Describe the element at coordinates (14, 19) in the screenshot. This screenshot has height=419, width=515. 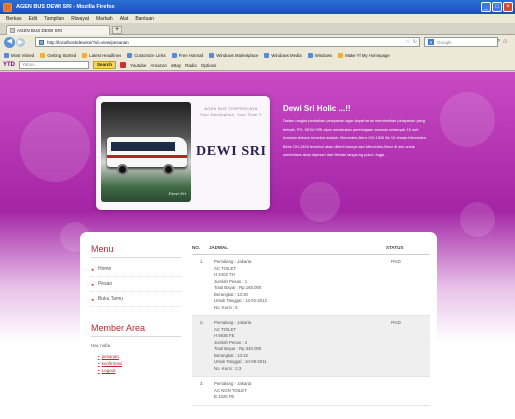
I see `menu-berkas: Berkas` at that location.